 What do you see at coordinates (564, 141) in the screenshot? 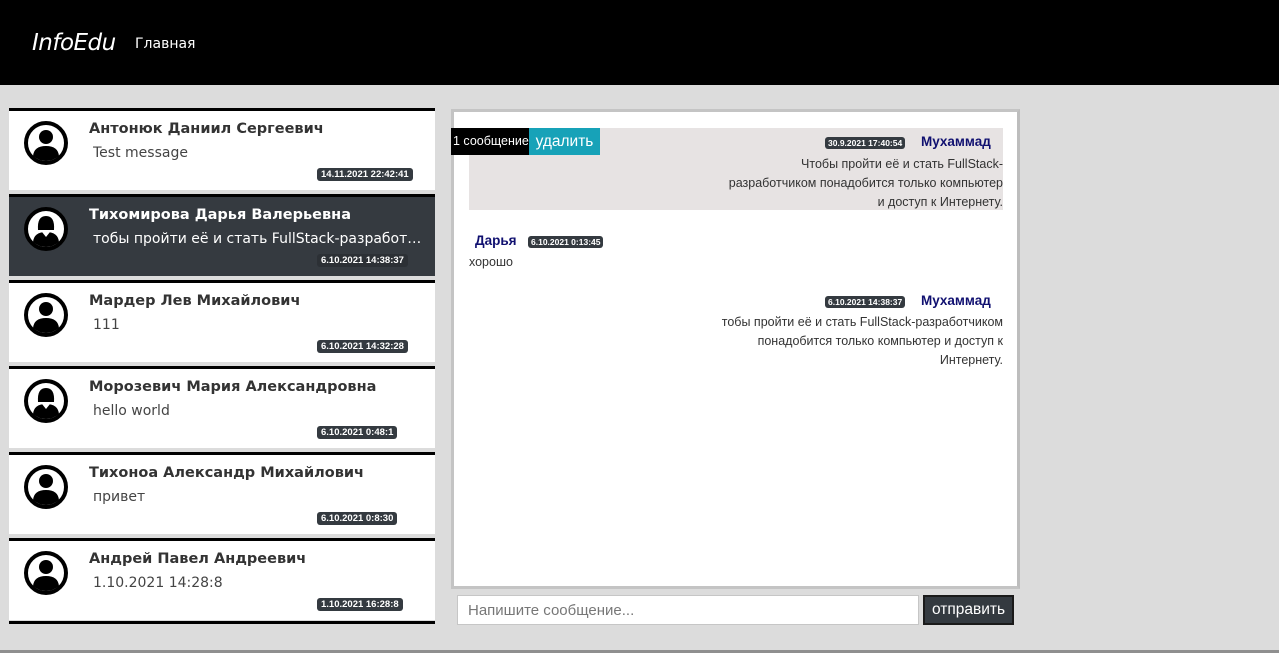
I see `delete-button: удалить` at bounding box center [564, 141].